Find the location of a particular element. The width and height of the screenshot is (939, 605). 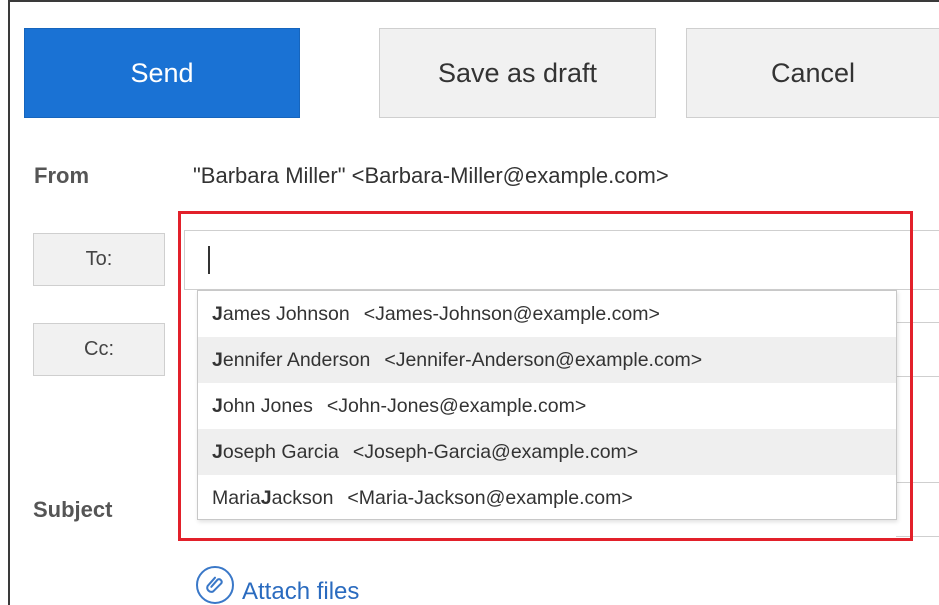

subject-input is located at coordinates (917, 509).